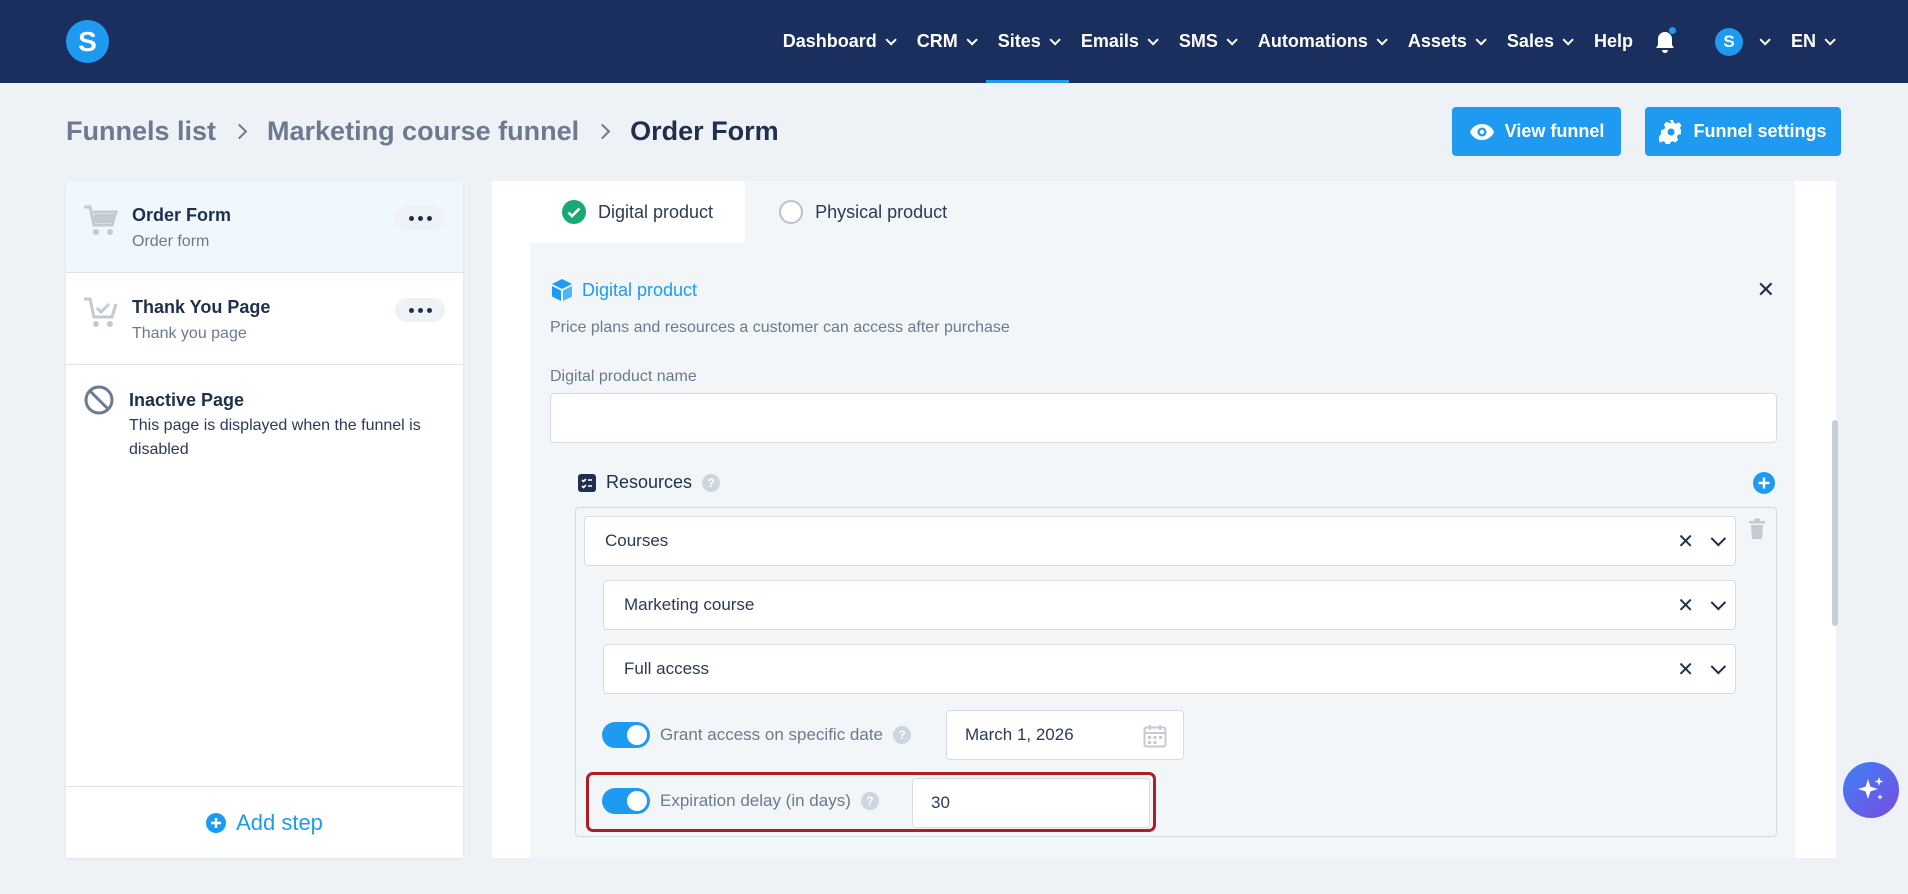 The height and width of the screenshot is (894, 1908). I want to click on nav-assets: Assets, so click(1445, 41).